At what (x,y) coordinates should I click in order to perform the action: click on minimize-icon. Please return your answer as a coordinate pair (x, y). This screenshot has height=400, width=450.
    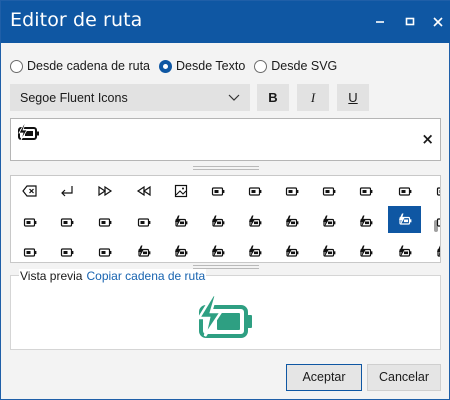
    Looking at the image, I should click on (380, 22).